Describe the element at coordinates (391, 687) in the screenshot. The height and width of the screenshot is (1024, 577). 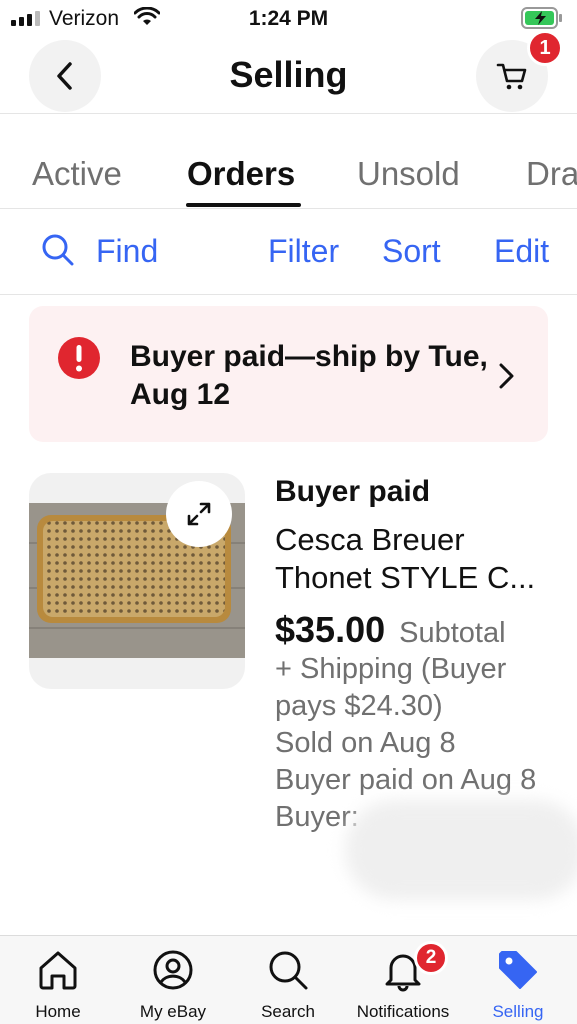
I see `shipping-info: + Shipping (Buyer pays $24.30)` at that location.